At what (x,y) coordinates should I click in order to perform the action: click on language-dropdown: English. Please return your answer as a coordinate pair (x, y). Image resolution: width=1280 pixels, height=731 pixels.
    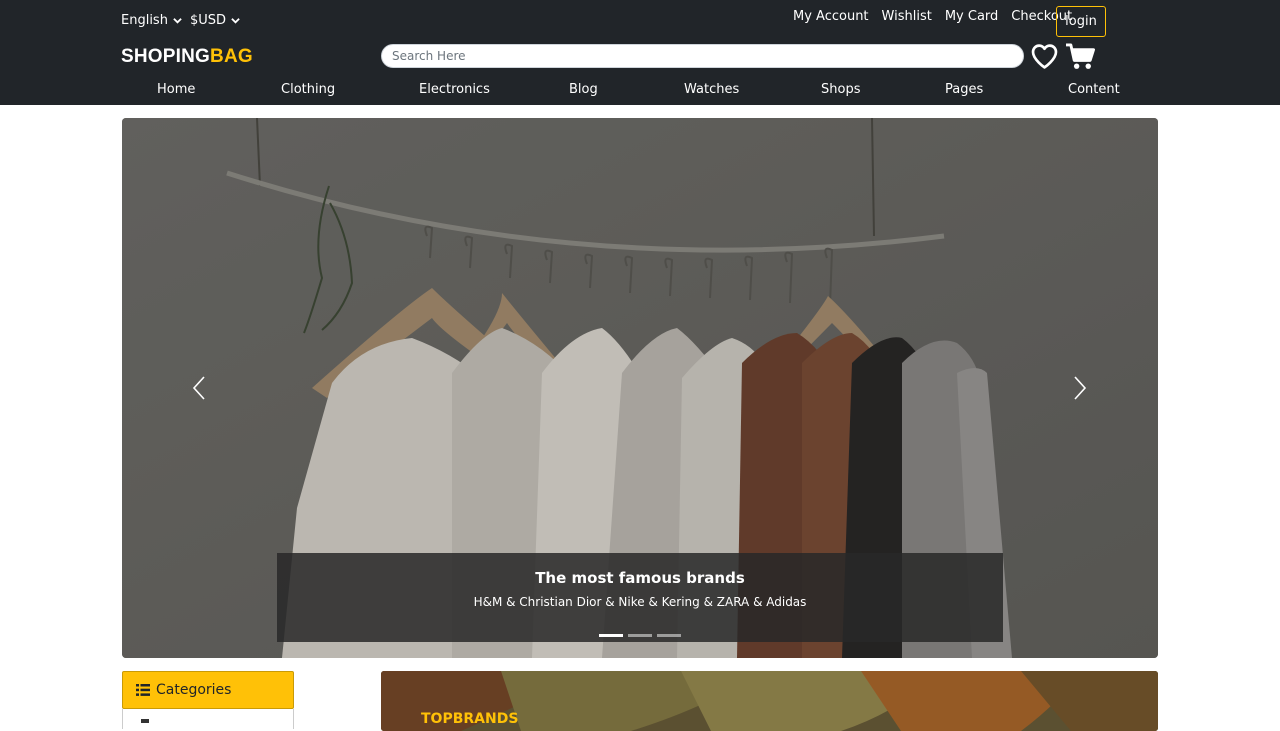
    Looking at the image, I should click on (151, 20).